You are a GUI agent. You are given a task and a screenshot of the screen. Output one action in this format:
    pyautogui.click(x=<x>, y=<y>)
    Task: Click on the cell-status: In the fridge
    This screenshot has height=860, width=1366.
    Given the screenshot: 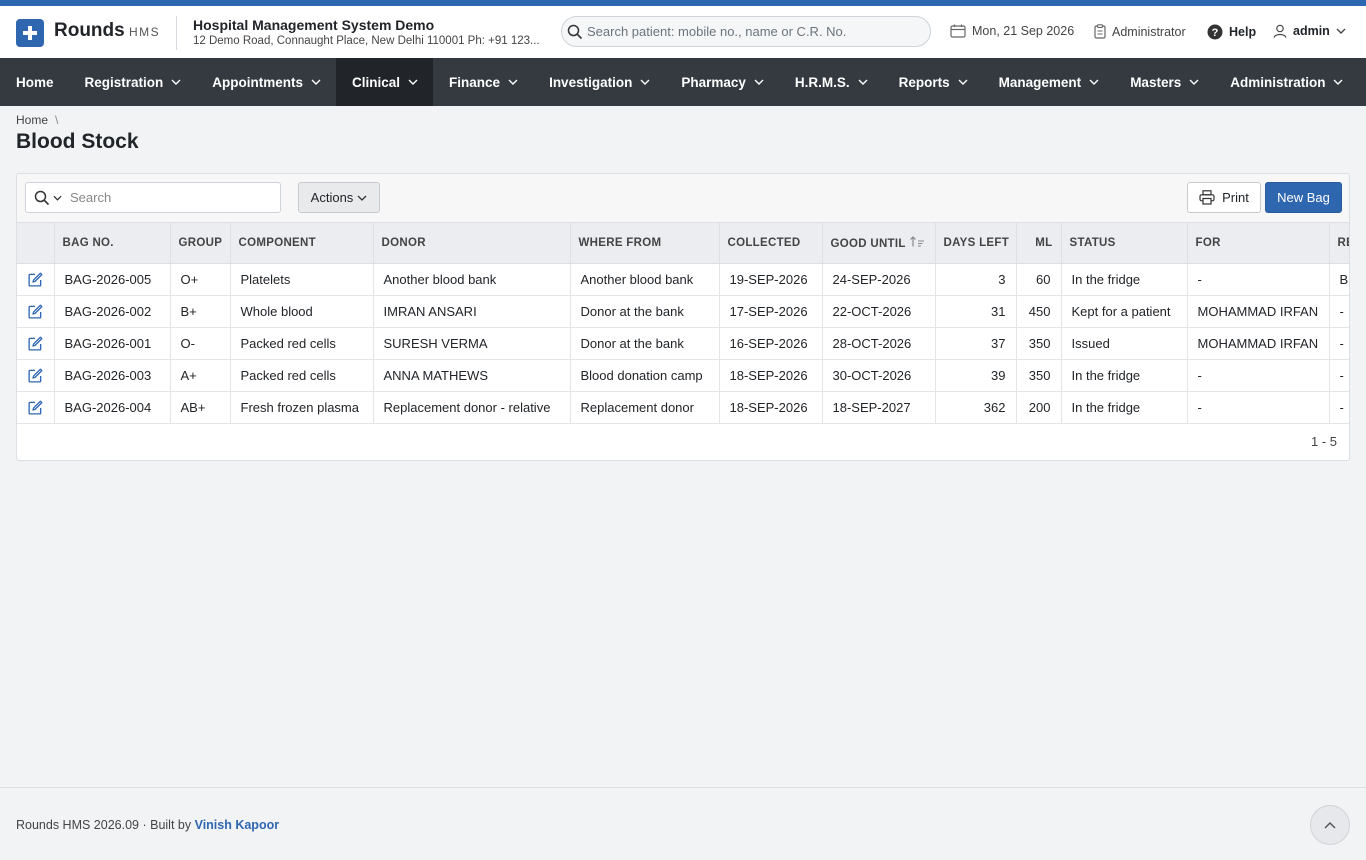 What is the action you would take?
    pyautogui.click(x=1124, y=407)
    